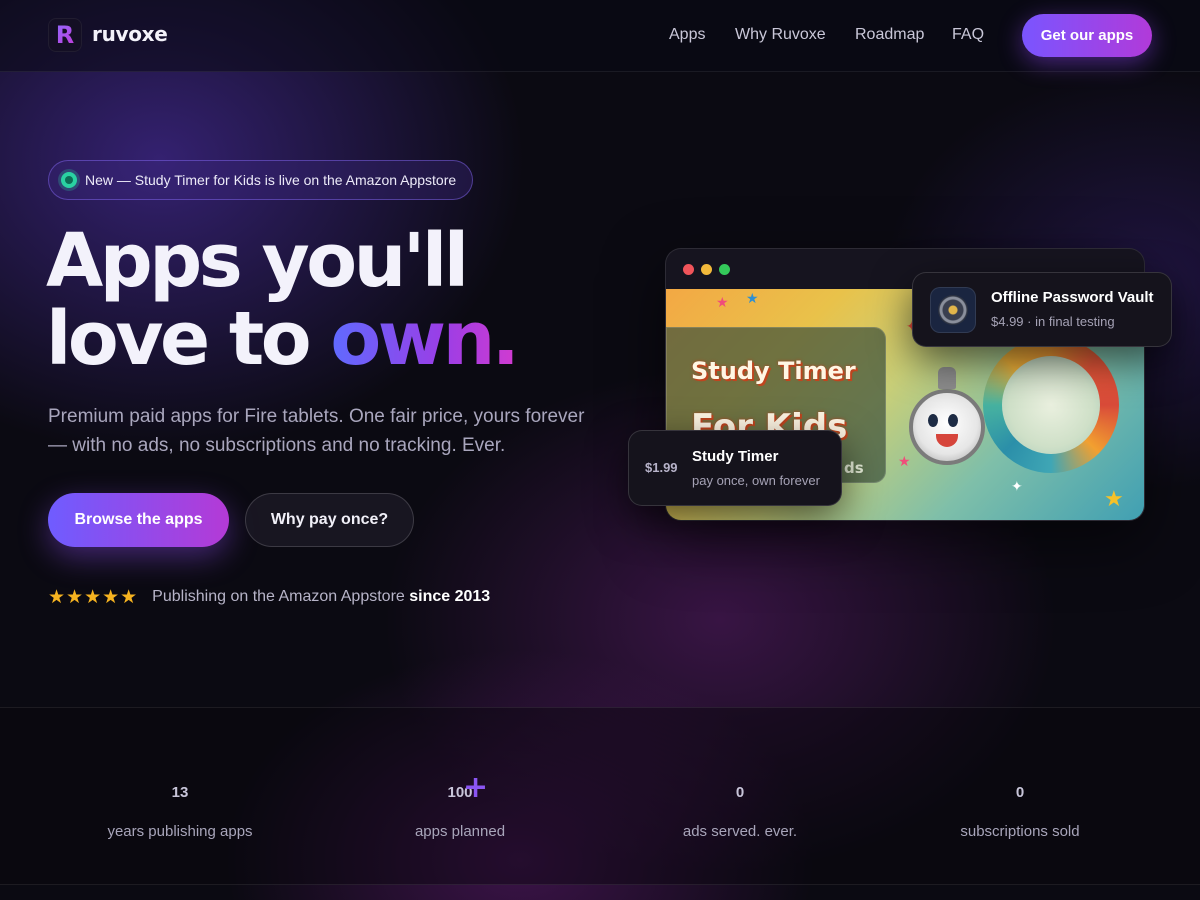 The width and height of the screenshot is (1200, 900). I want to click on brand-name: ruvoxe, so click(130, 34).